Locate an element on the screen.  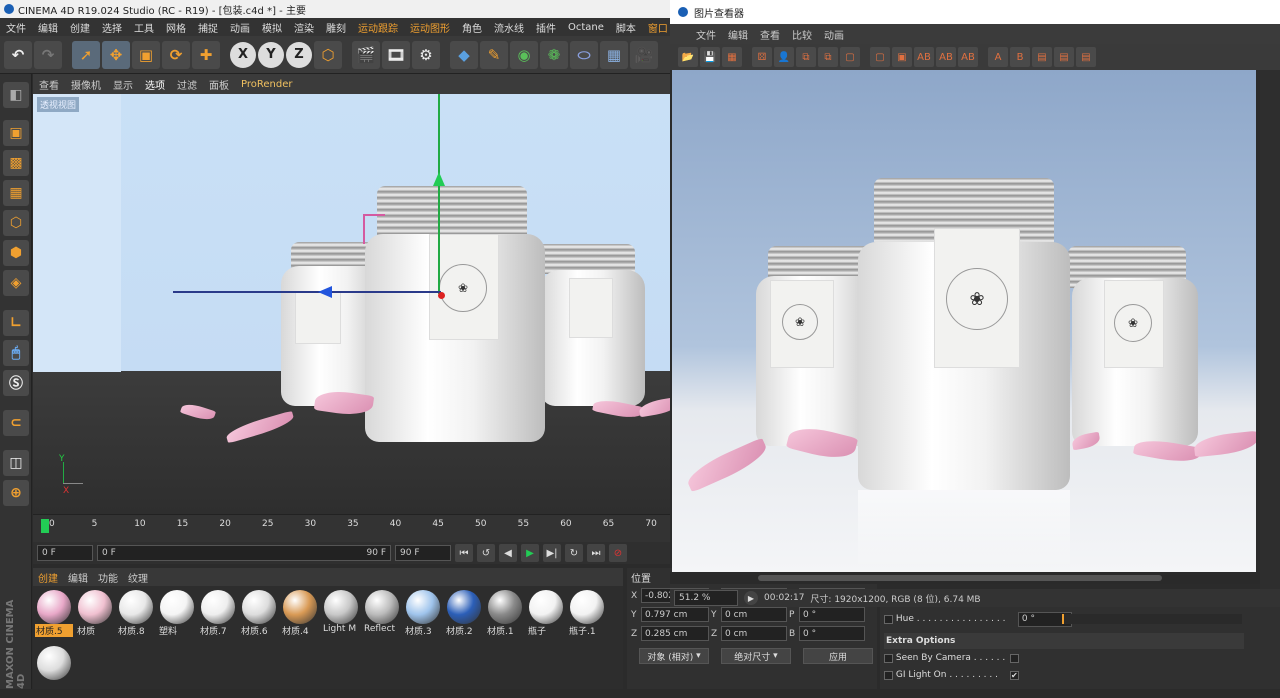
material-swatch: 材质.4 is located at coordinates (300, 615).